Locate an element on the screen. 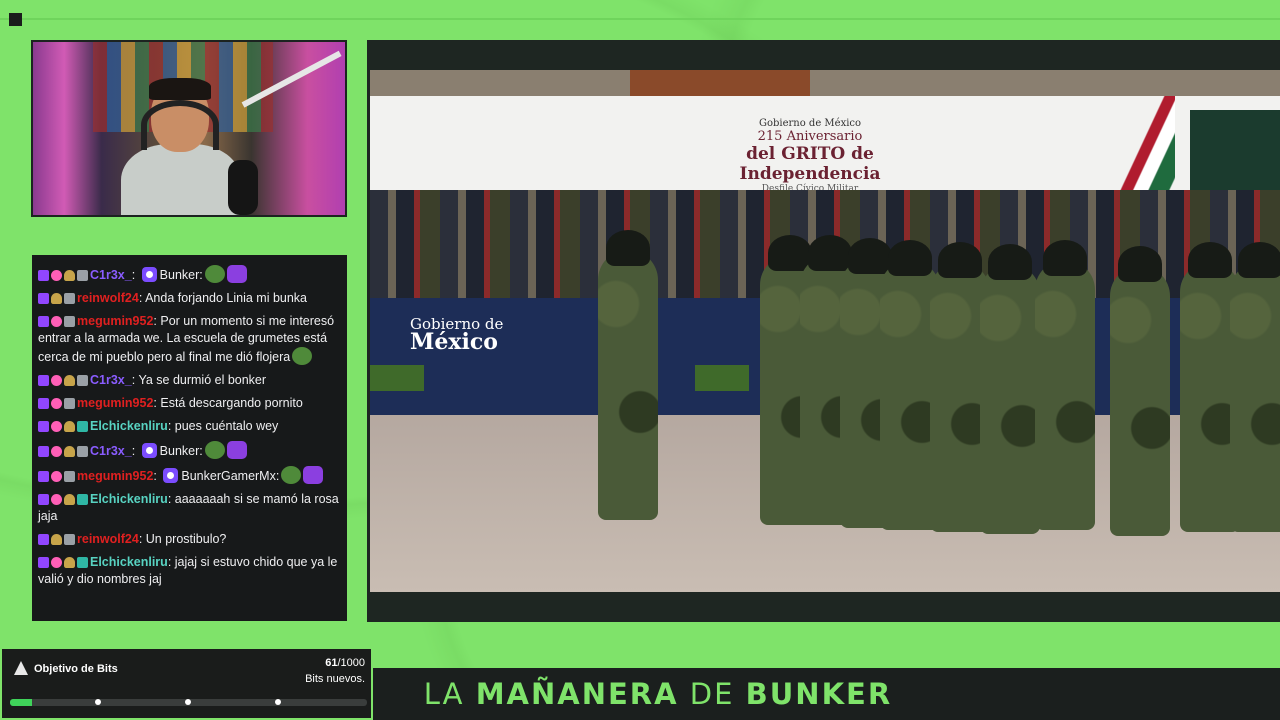 The height and width of the screenshot is (720, 1280). title-word-la: LA is located at coordinates (444, 694).